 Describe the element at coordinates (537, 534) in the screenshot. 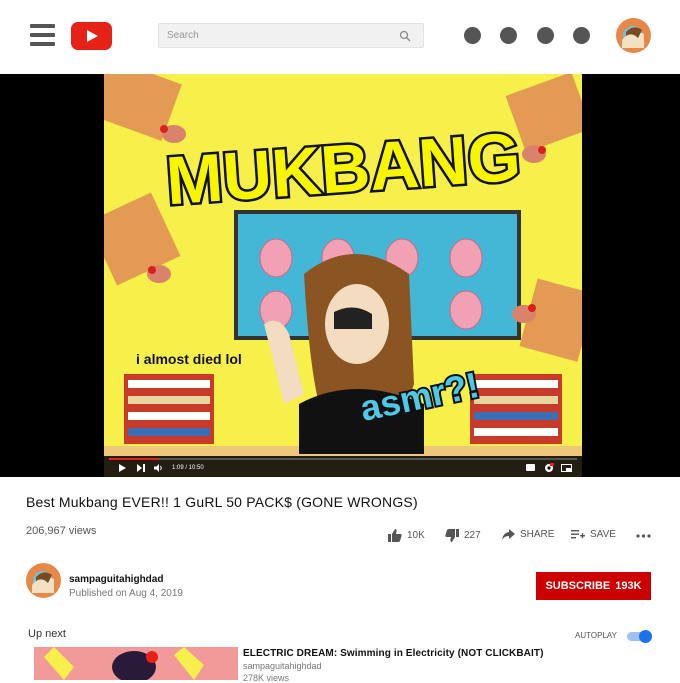

I see `share-label: SHARE` at that location.